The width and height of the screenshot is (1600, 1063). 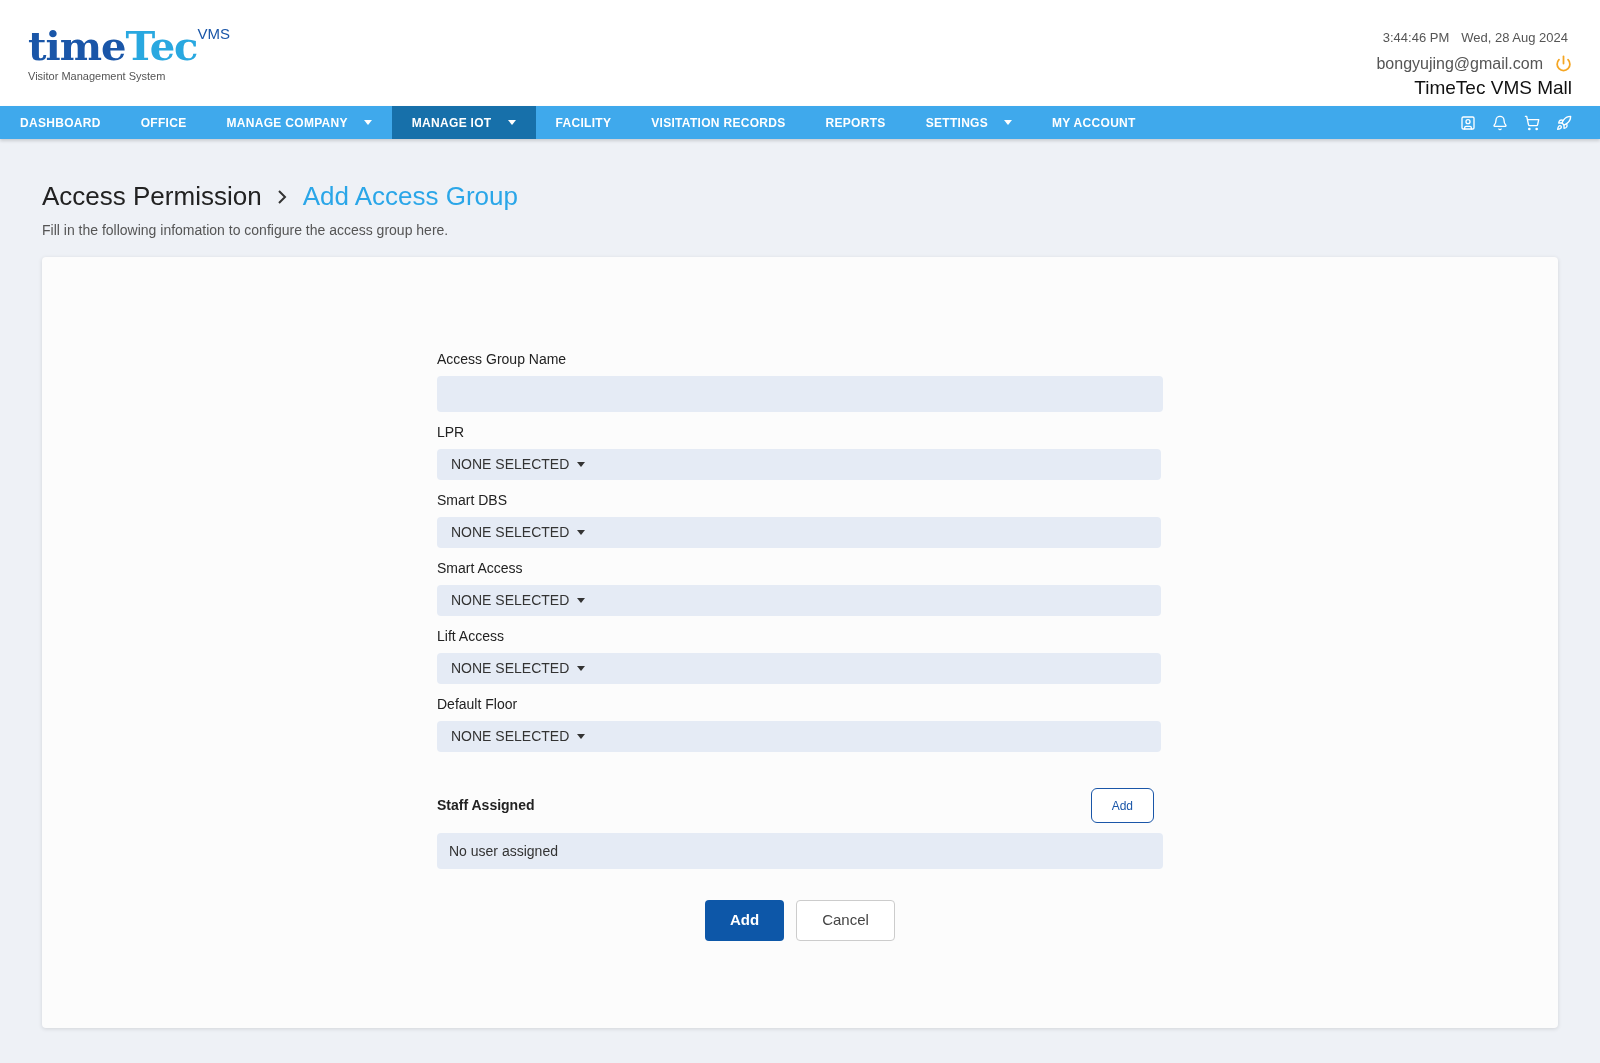 I want to click on clock-date: Wed, 28 Aug 2024, so click(x=1514, y=38).